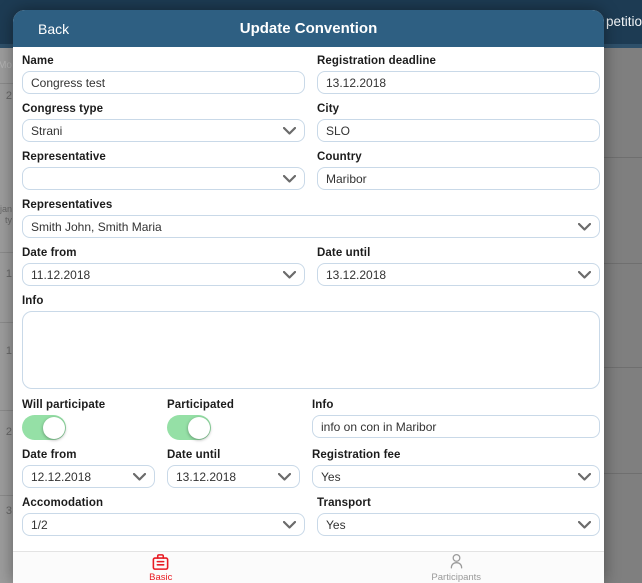 The width and height of the screenshot is (642, 583). Describe the element at coordinates (38, 61) in the screenshot. I see `name-label: Name` at that location.